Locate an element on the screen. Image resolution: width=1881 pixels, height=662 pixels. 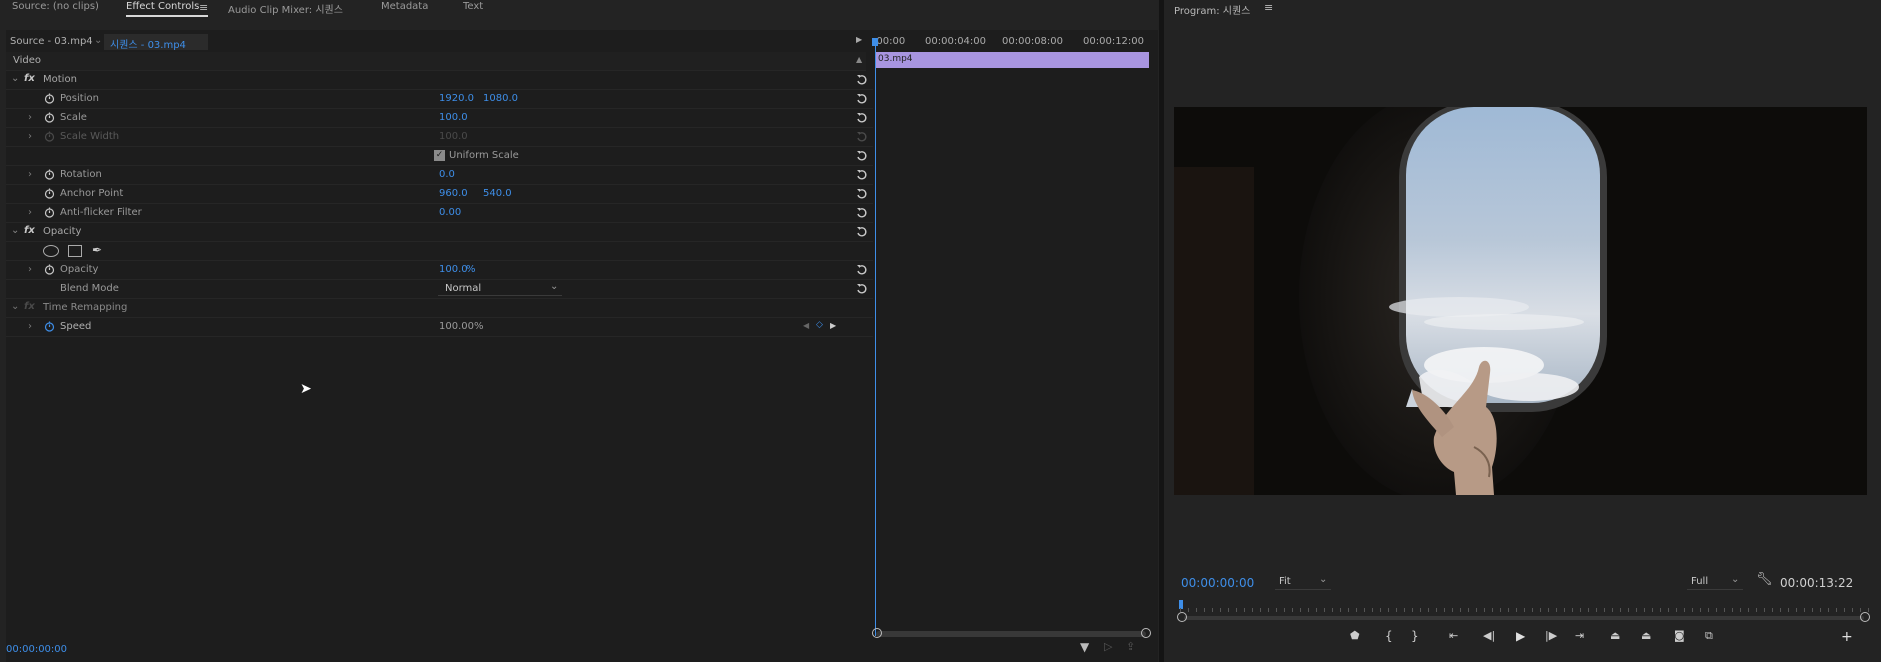
pen-mask-icon: ✒ is located at coordinates (97, 250).